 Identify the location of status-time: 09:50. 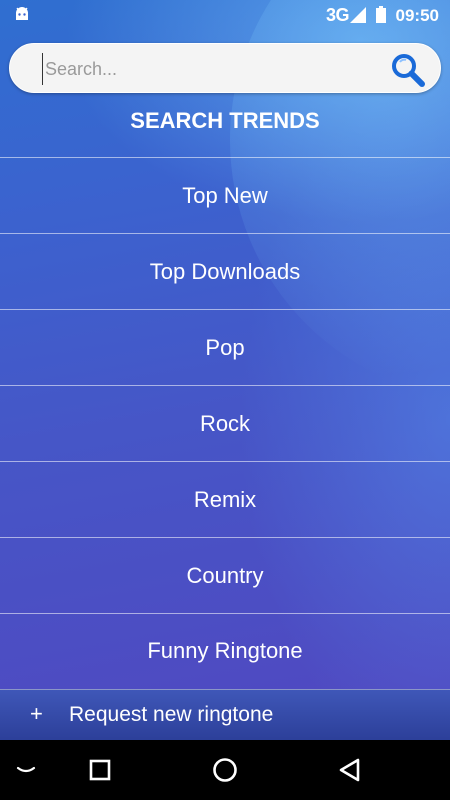
(417, 15).